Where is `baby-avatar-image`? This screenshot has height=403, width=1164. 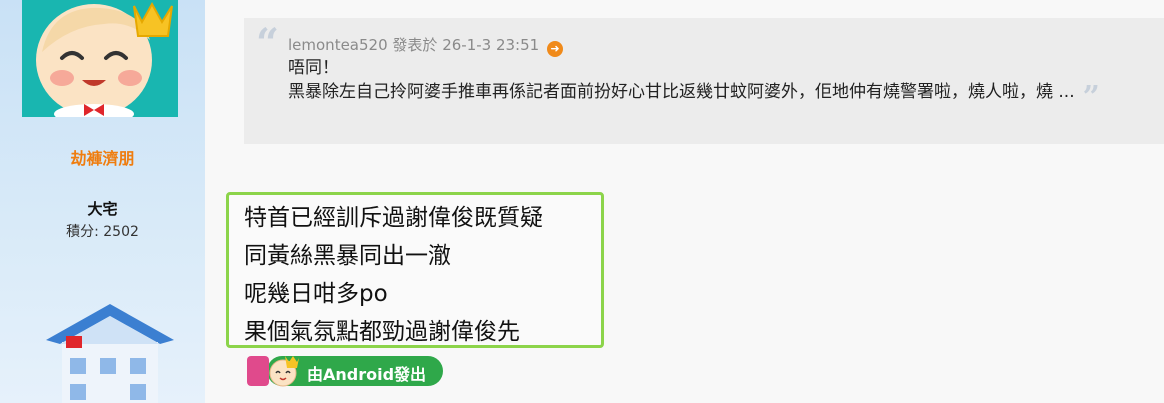 baby-avatar-image is located at coordinates (100, 58).